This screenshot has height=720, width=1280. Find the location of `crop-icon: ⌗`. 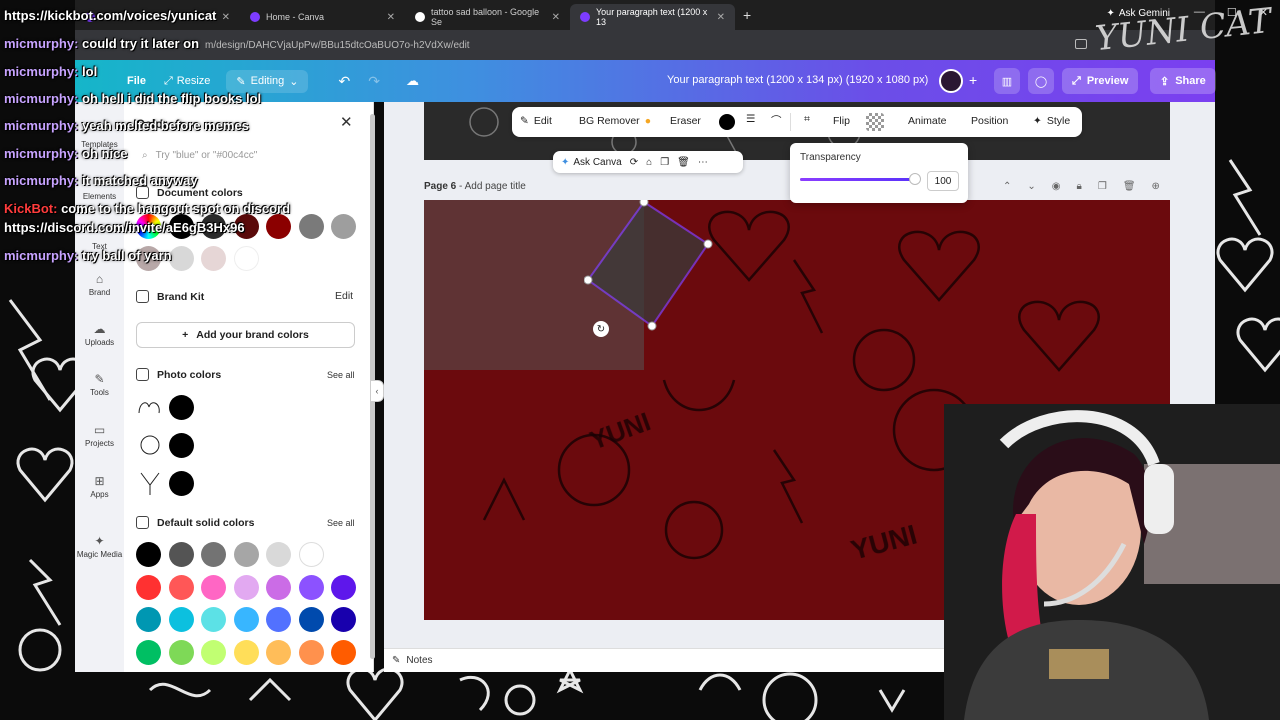

crop-icon: ⌗ is located at coordinates (807, 119).